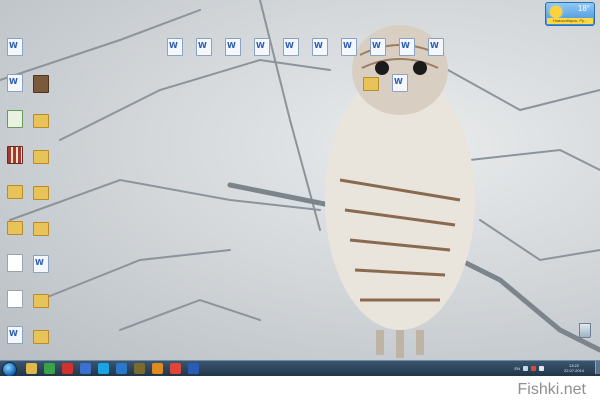 This screenshot has height=405, width=600. I want to click on chrome-icon, so click(175, 368).